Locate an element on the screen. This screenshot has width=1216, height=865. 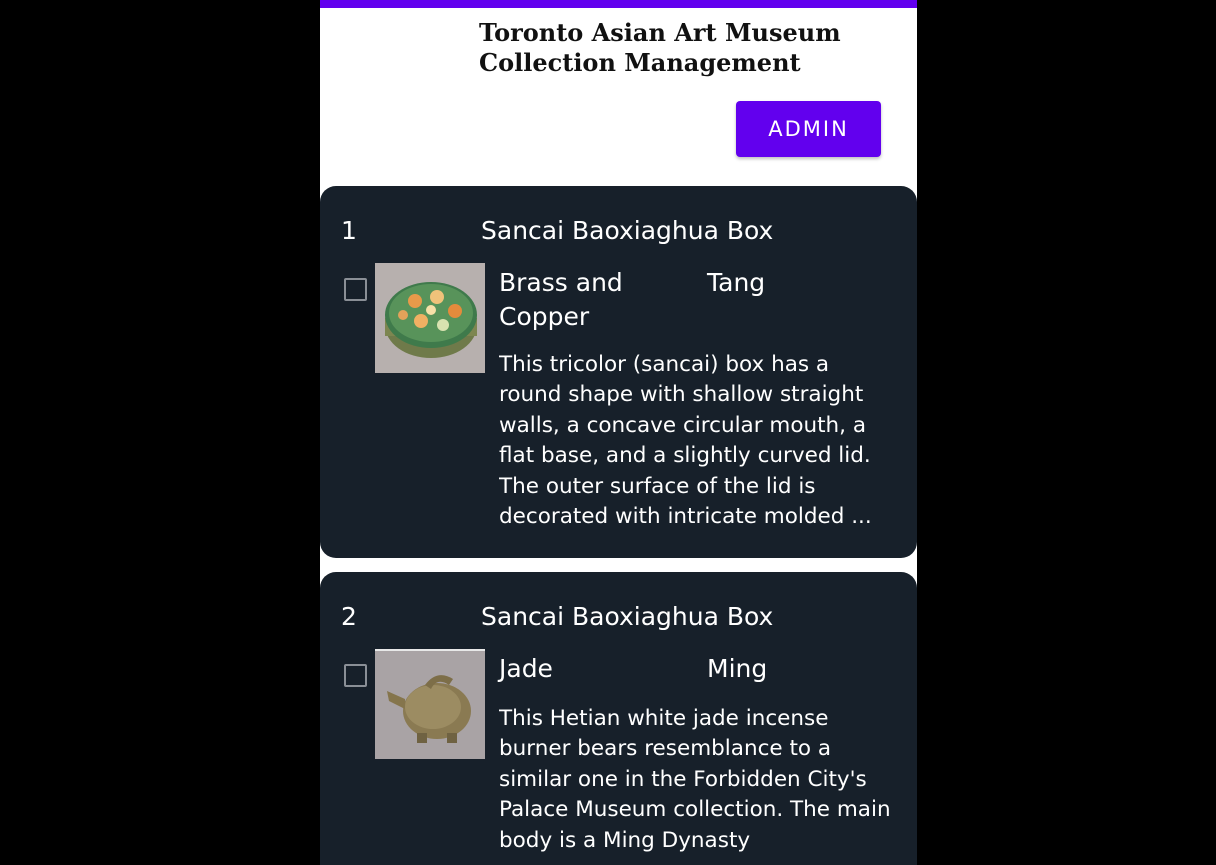
item-dynasty: Tang is located at coordinates (736, 282).